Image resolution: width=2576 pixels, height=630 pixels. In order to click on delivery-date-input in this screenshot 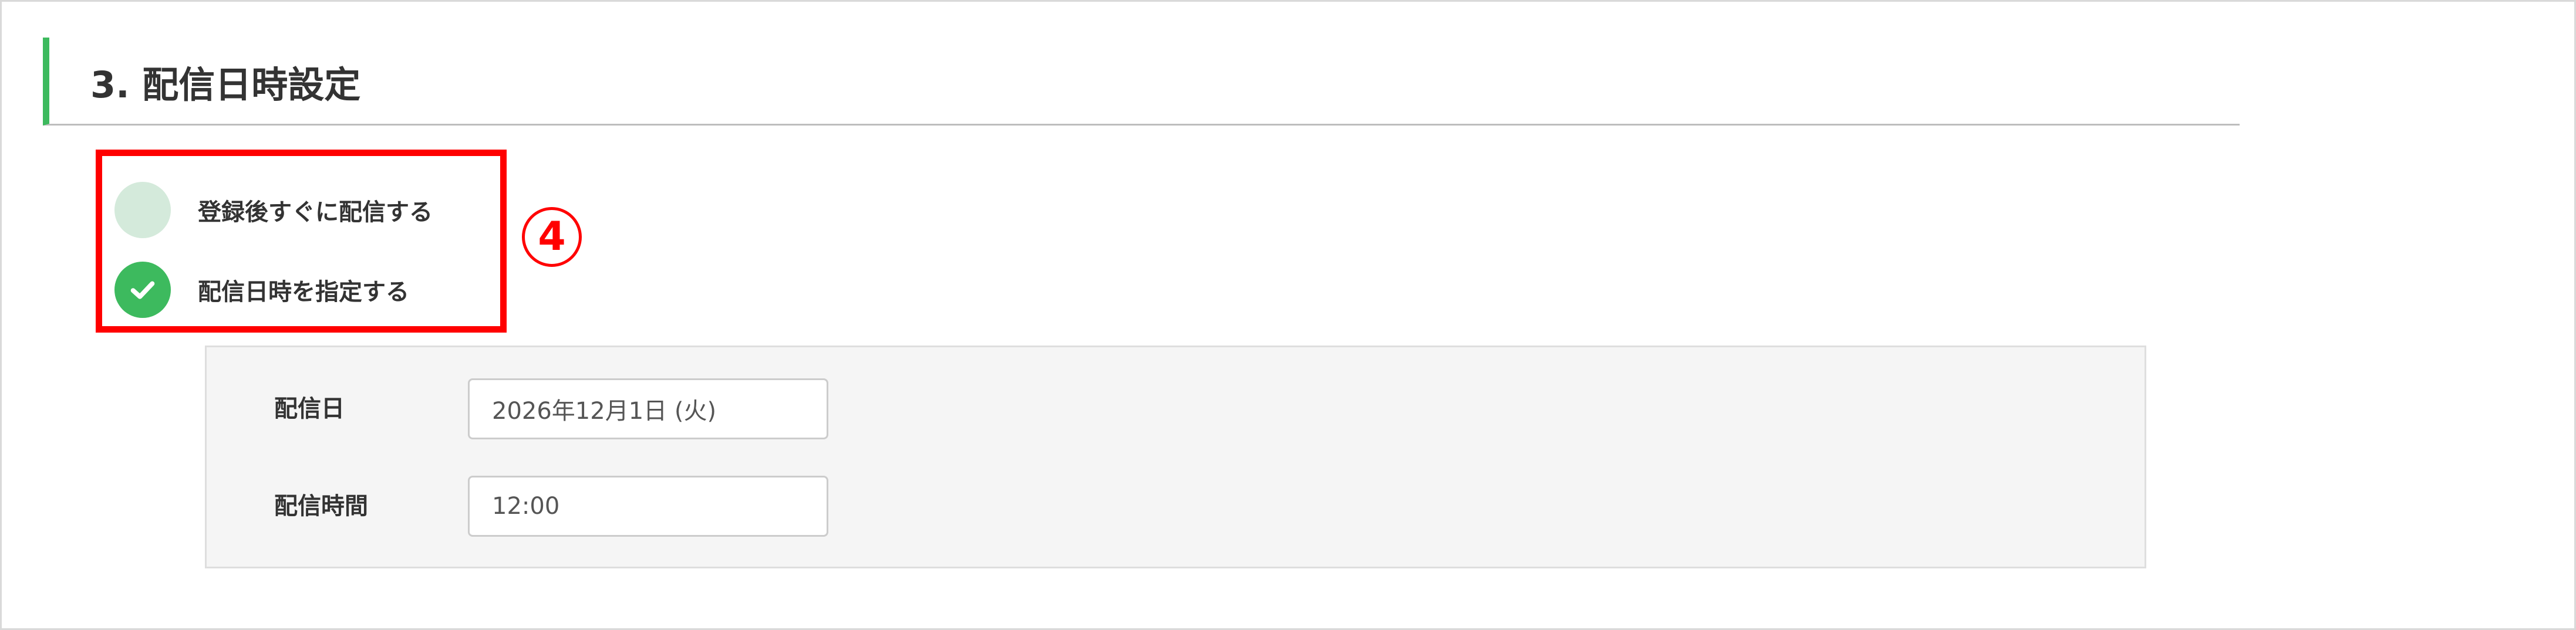, I will do `click(648, 408)`.